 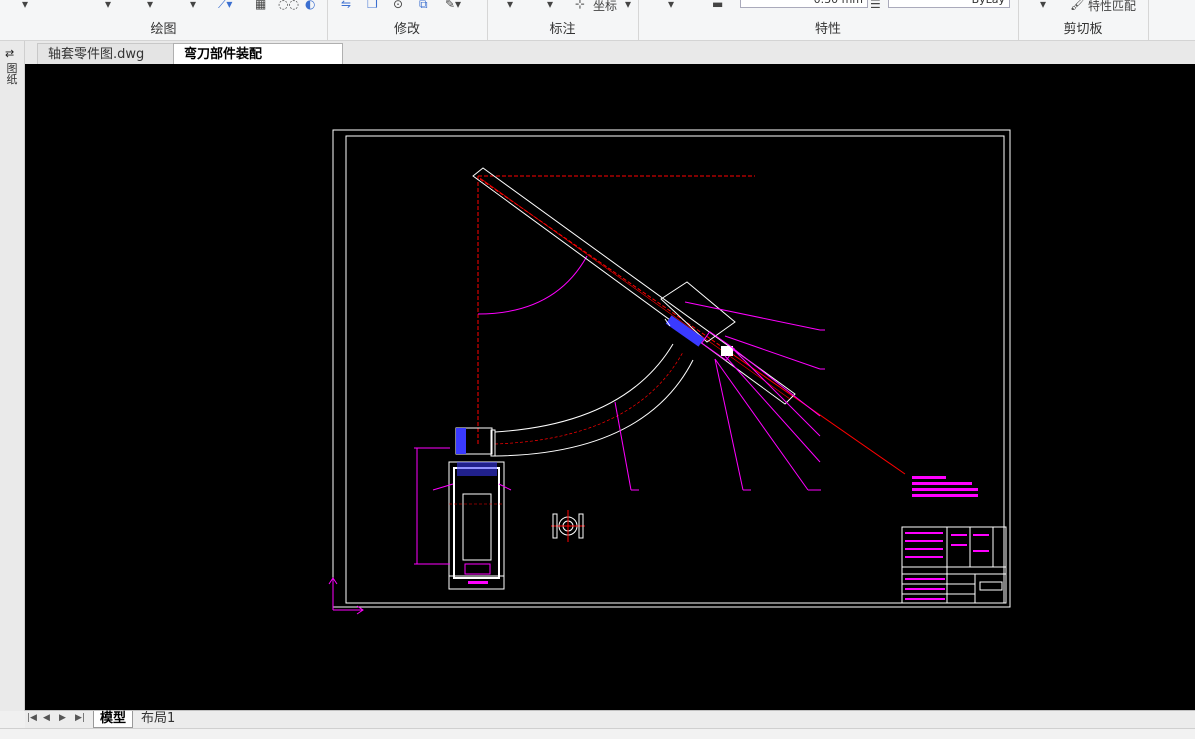 I want to click on prev-layout-button: ◀, so click(x=46, y=718).